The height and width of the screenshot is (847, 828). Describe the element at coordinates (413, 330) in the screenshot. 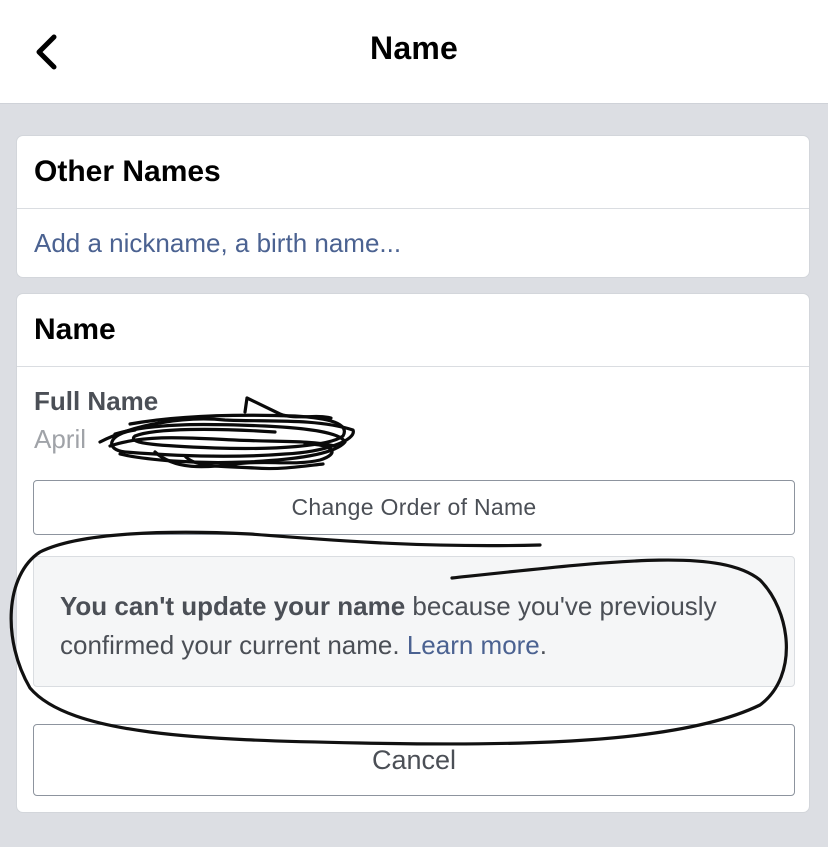

I see `name-heading: Name` at that location.